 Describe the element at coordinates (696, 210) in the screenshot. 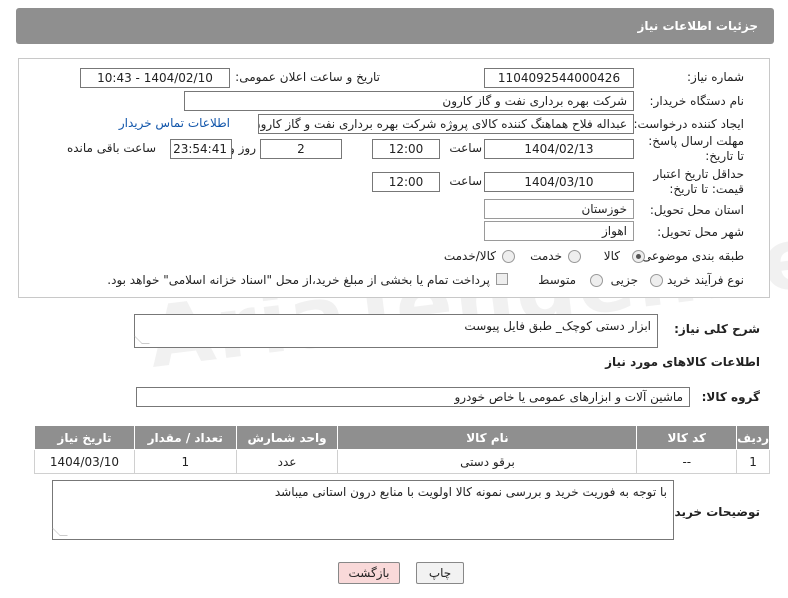

I see `province-label: استان محل تحویل:` at that location.